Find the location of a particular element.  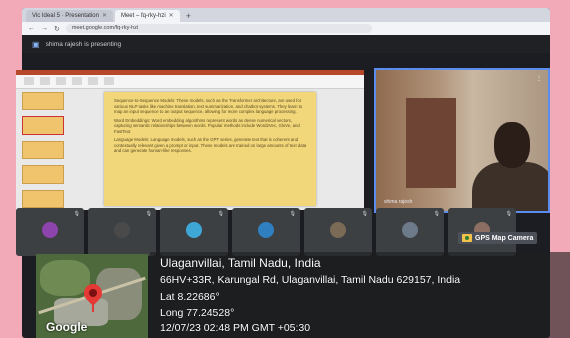

new-tab-icon: + is located at coordinates (188, 16).